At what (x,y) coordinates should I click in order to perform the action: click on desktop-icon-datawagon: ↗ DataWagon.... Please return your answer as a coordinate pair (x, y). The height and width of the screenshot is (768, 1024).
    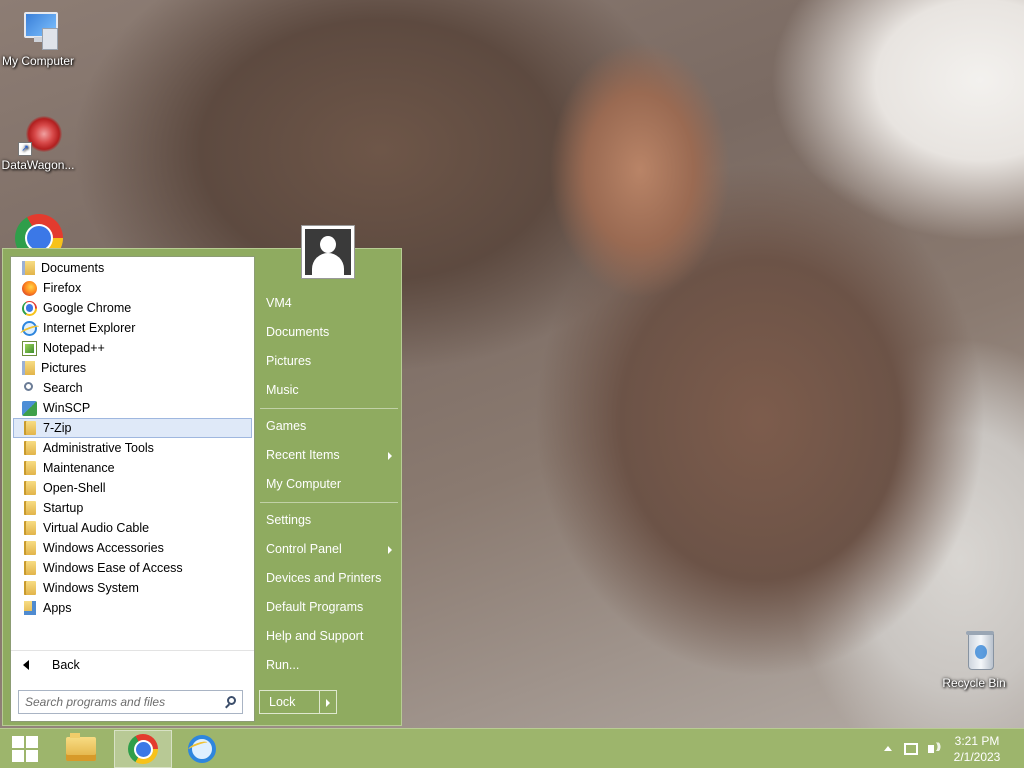
    Looking at the image, I should click on (38, 142).